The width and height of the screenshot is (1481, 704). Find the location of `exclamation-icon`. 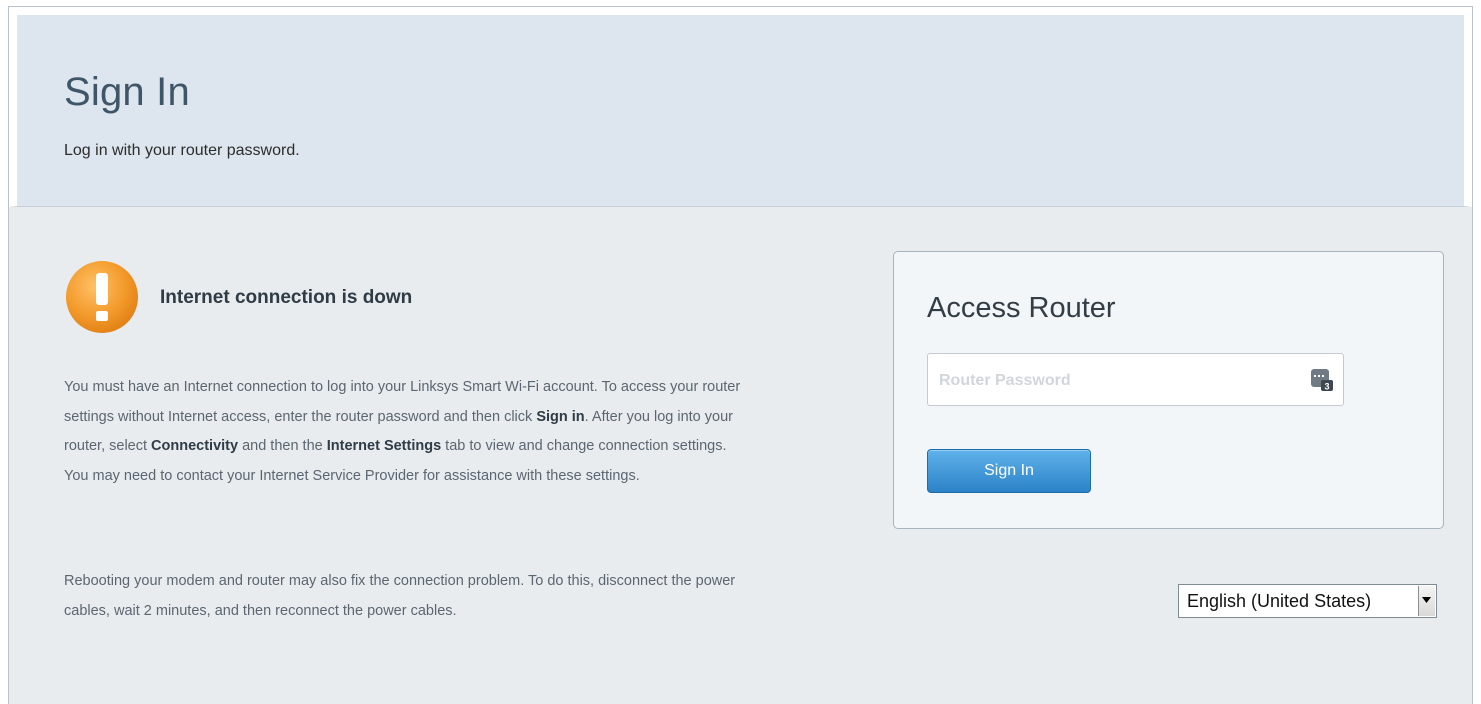

exclamation-icon is located at coordinates (102, 297).